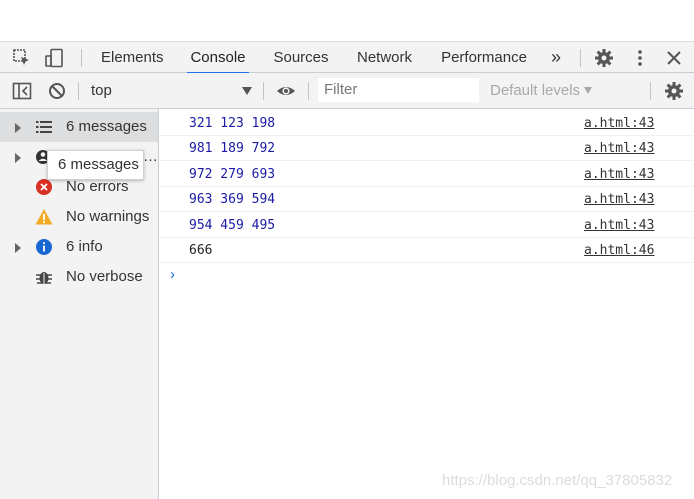  I want to click on message-text: 972 279 693, so click(232, 174).